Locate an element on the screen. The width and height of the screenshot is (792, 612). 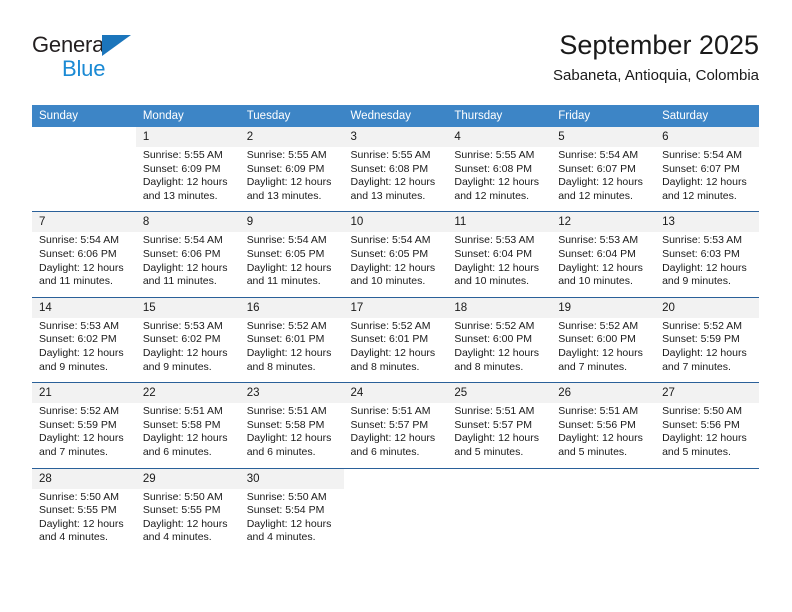
day-number: 3 is located at coordinates (395, 137).